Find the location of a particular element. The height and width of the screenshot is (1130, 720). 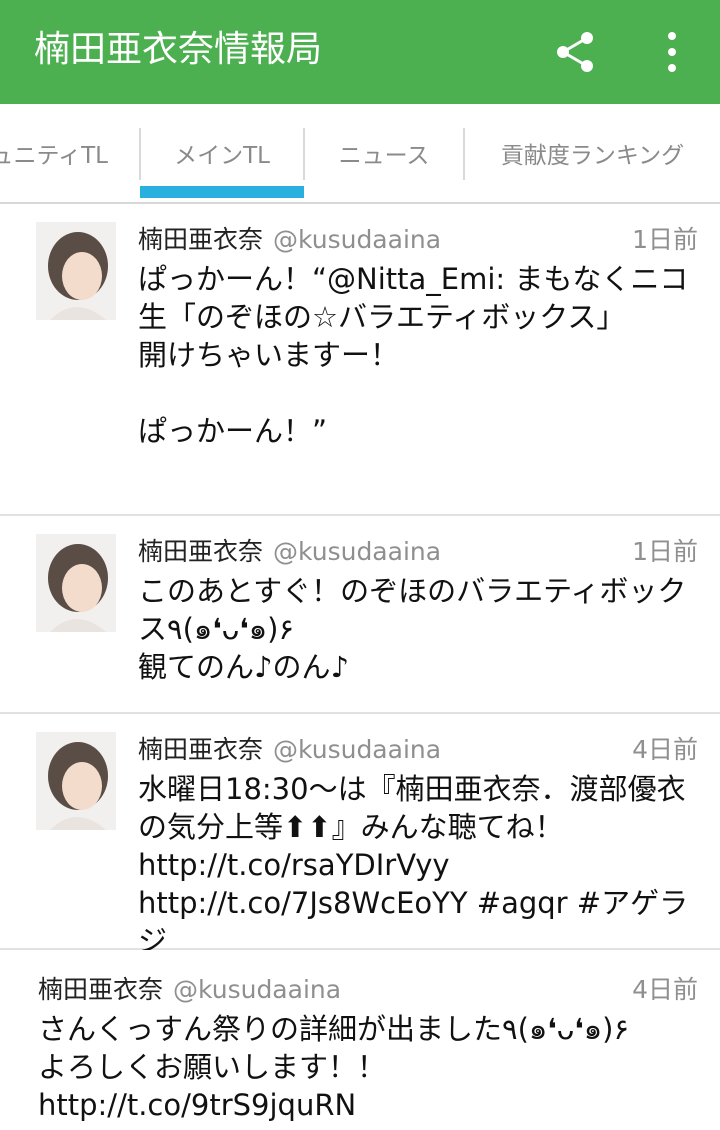

tab-bar: ュニティTL メインTL ニュース 貢献度ランキング is located at coordinates (360, 154).